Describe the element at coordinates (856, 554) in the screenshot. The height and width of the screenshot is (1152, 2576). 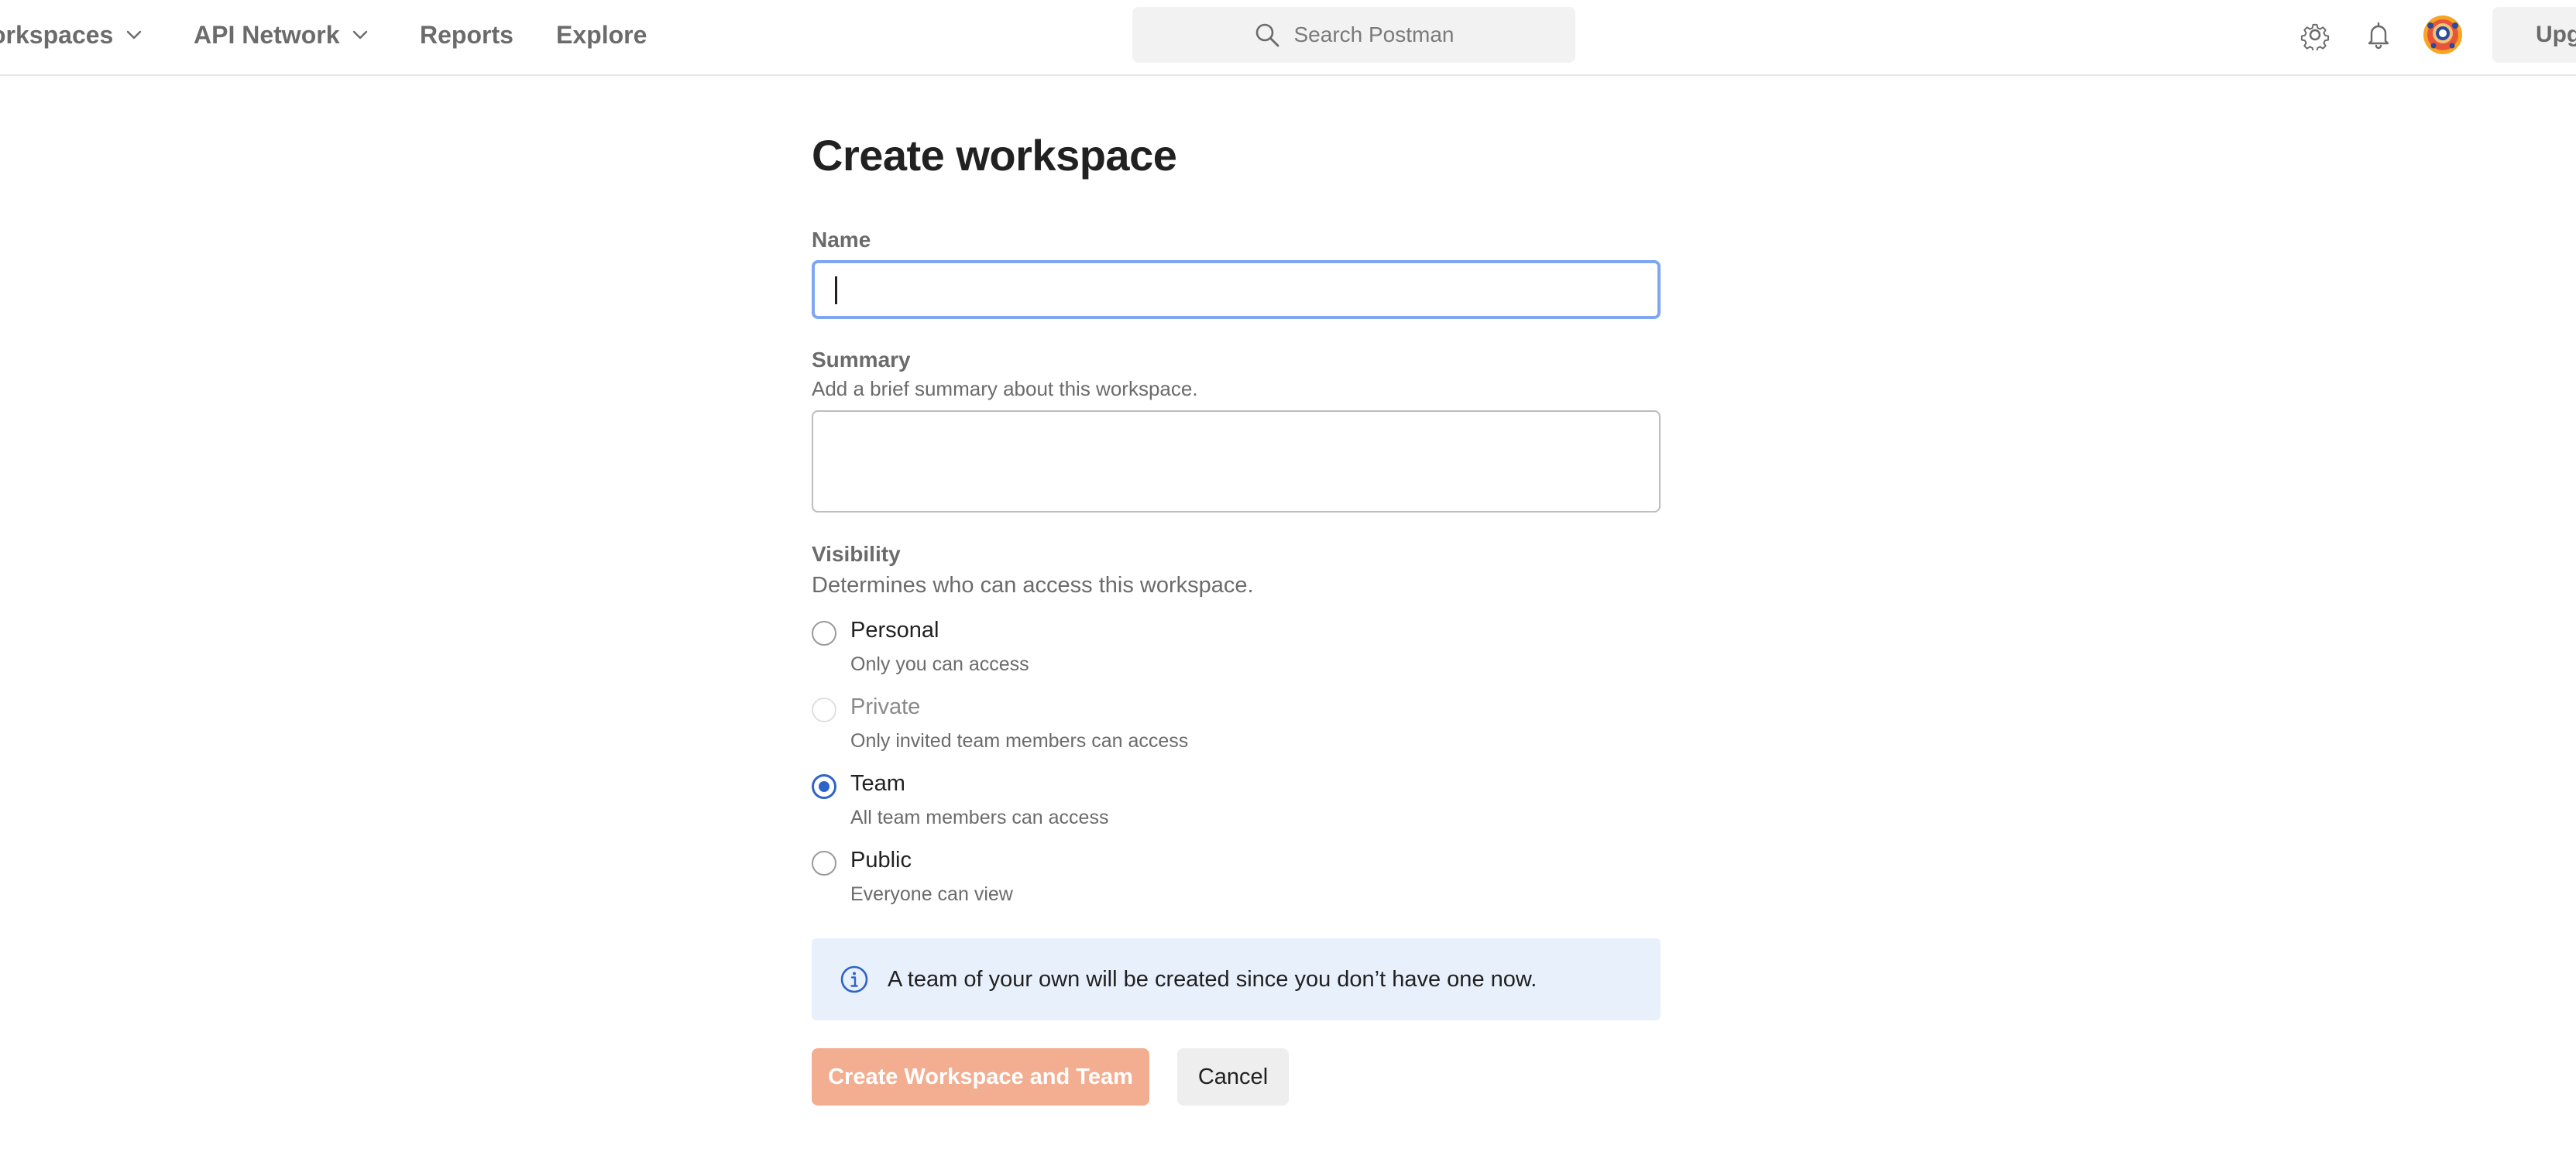
I see `visibility-label: Visibility` at that location.